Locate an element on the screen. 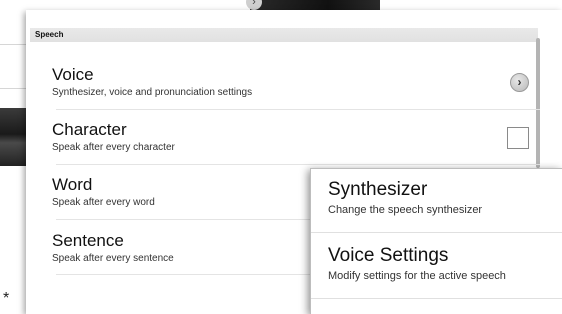 Image resolution: width=562 pixels, height=314 pixels. chevron-right-icon: › is located at coordinates (519, 82).